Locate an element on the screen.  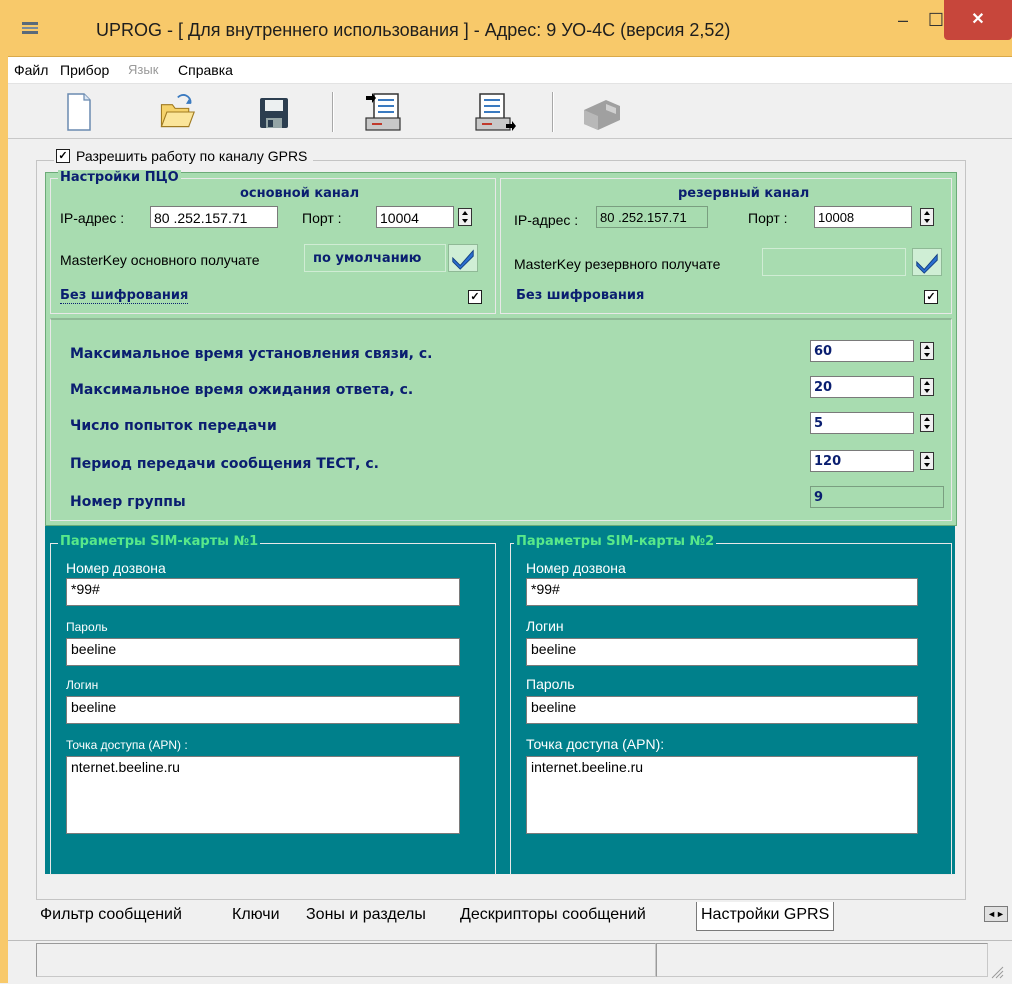
sim1-title: Параметры SIM-карты №1 is located at coordinates (159, 541).